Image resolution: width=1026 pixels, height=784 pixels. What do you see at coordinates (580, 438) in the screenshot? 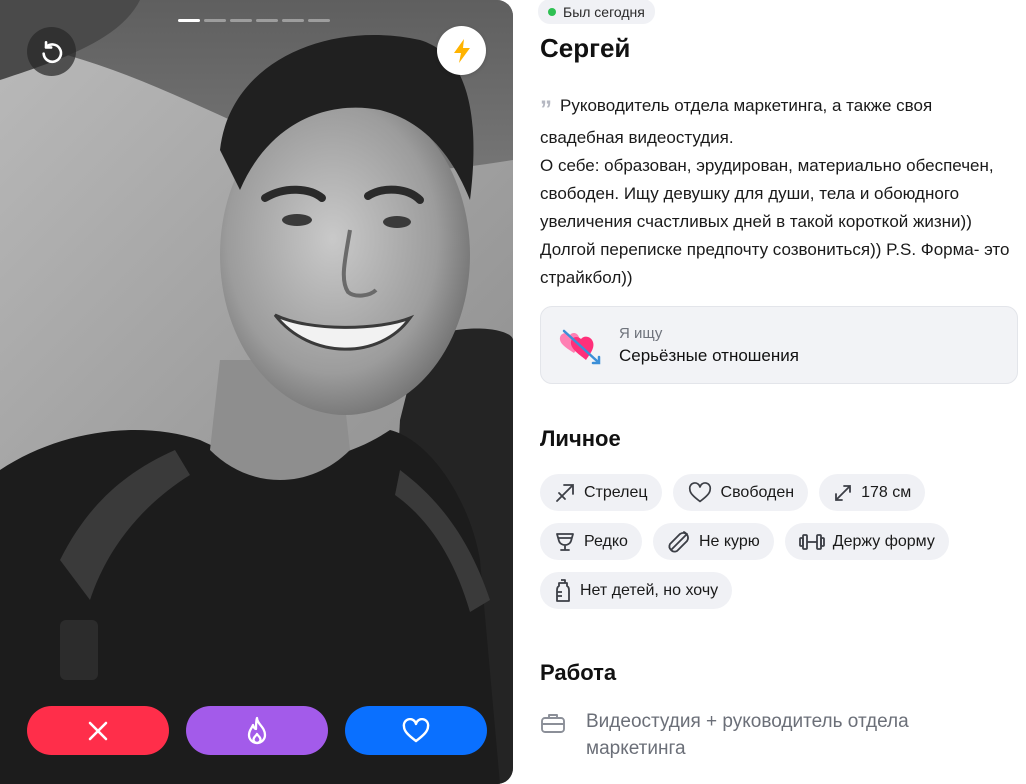
I see `personal-section-title: Личное` at bounding box center [580, 438].